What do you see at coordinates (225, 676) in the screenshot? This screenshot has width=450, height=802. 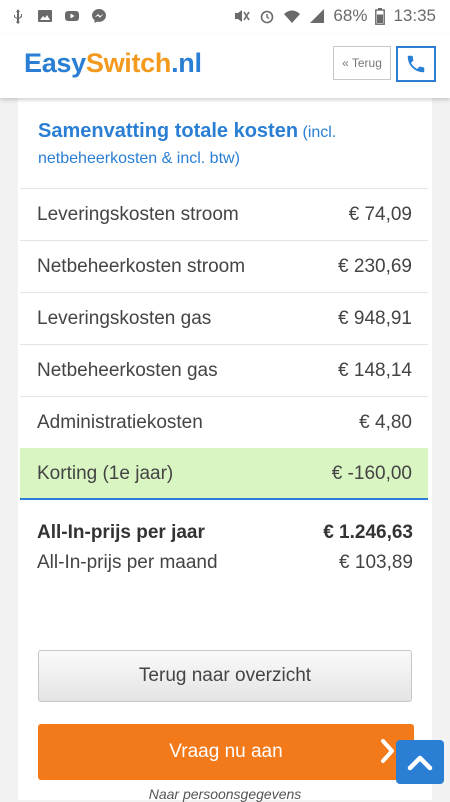 I see `back-to-overview-button: Terug naar overzicht` at bounding box center [225, 676].